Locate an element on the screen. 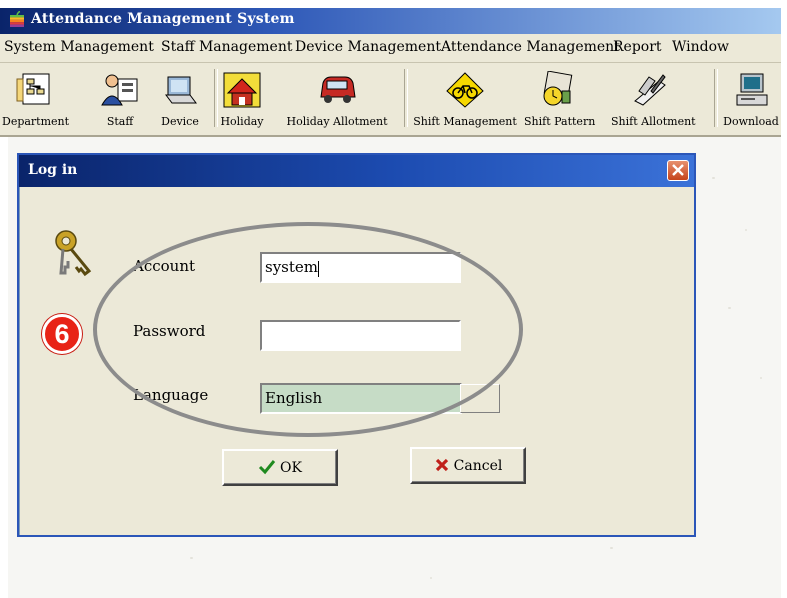 This screenshot has width=787, height=598. login-dialog-titlebar: Log in is located at coordinates (356, 171).